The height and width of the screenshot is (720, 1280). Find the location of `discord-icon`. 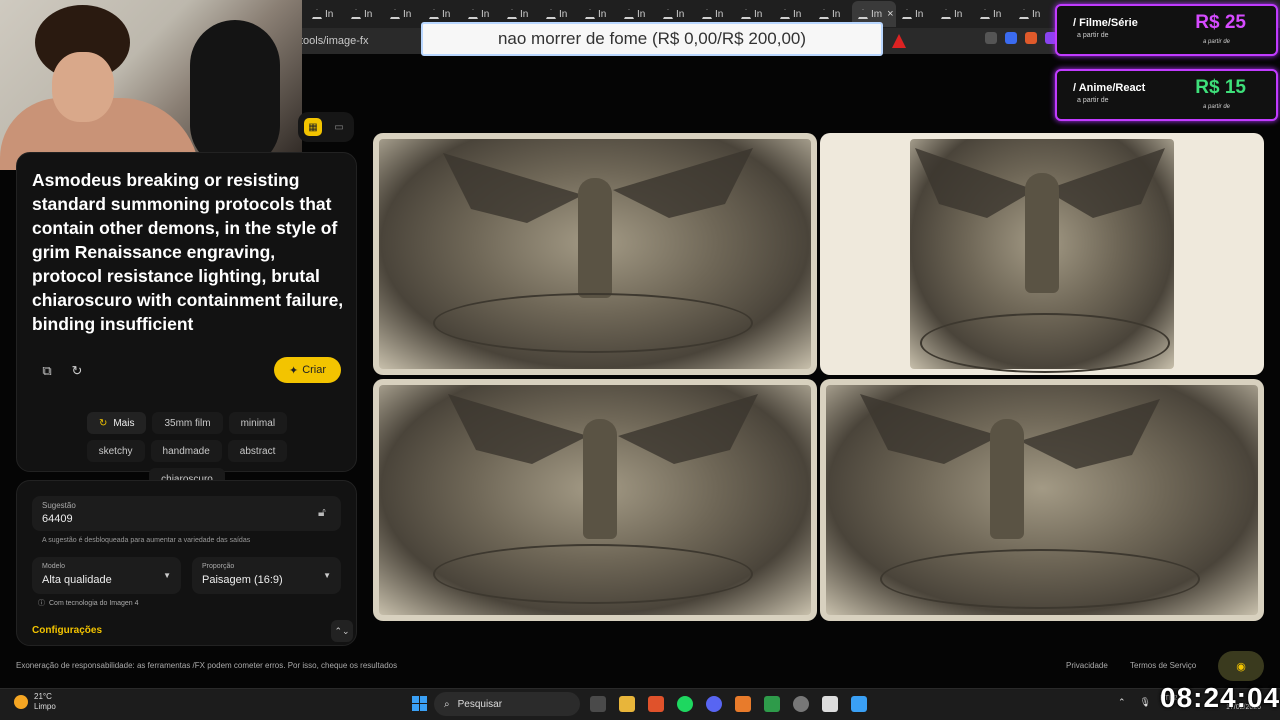

discord-icon is located at coordinates (714, 704).